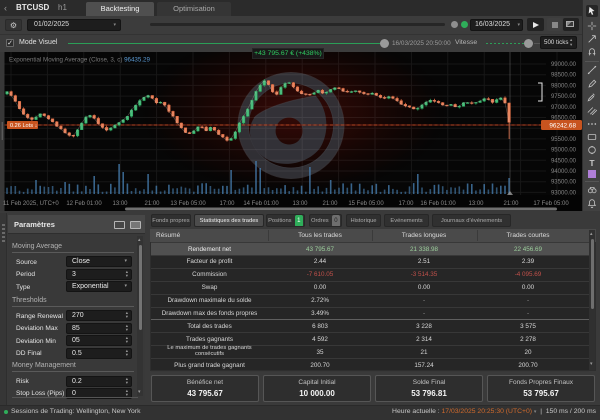  What do you see at coordinates (564, 86) in the screenshot?
I see `svg-text: 98000.00` at bounding box center [564, 86].